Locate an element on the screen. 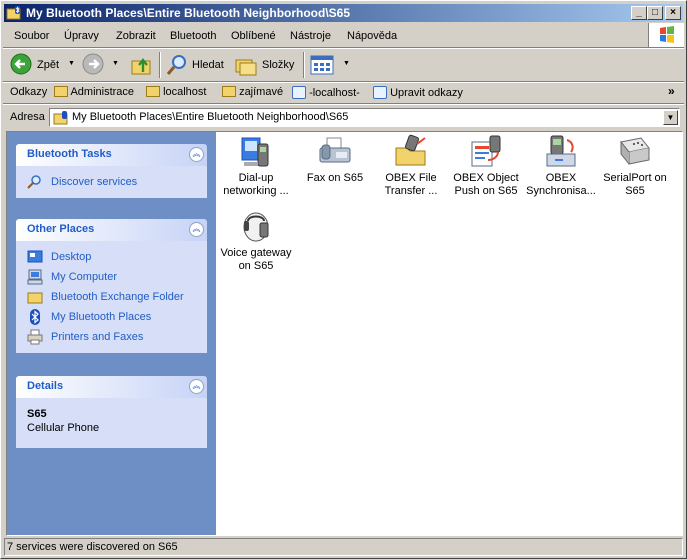  dialup-phone-icon is located at coordinates (255, 152).